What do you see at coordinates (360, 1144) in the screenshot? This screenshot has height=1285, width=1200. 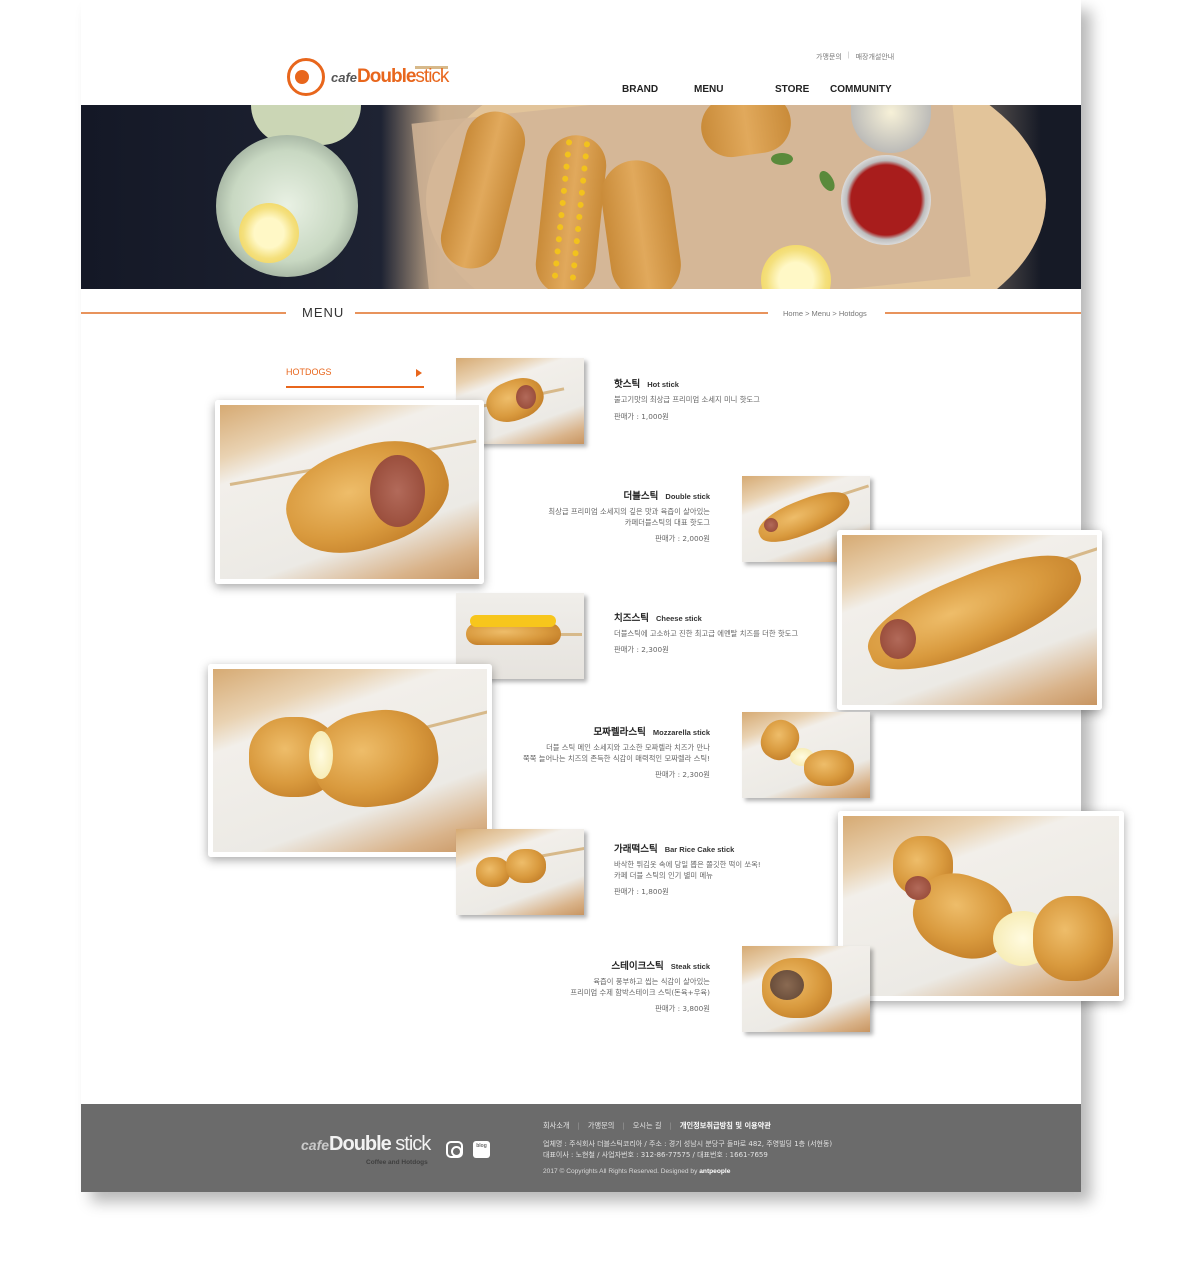 I see `footer-logo-double: Double` at bounding box center [360, 1144].